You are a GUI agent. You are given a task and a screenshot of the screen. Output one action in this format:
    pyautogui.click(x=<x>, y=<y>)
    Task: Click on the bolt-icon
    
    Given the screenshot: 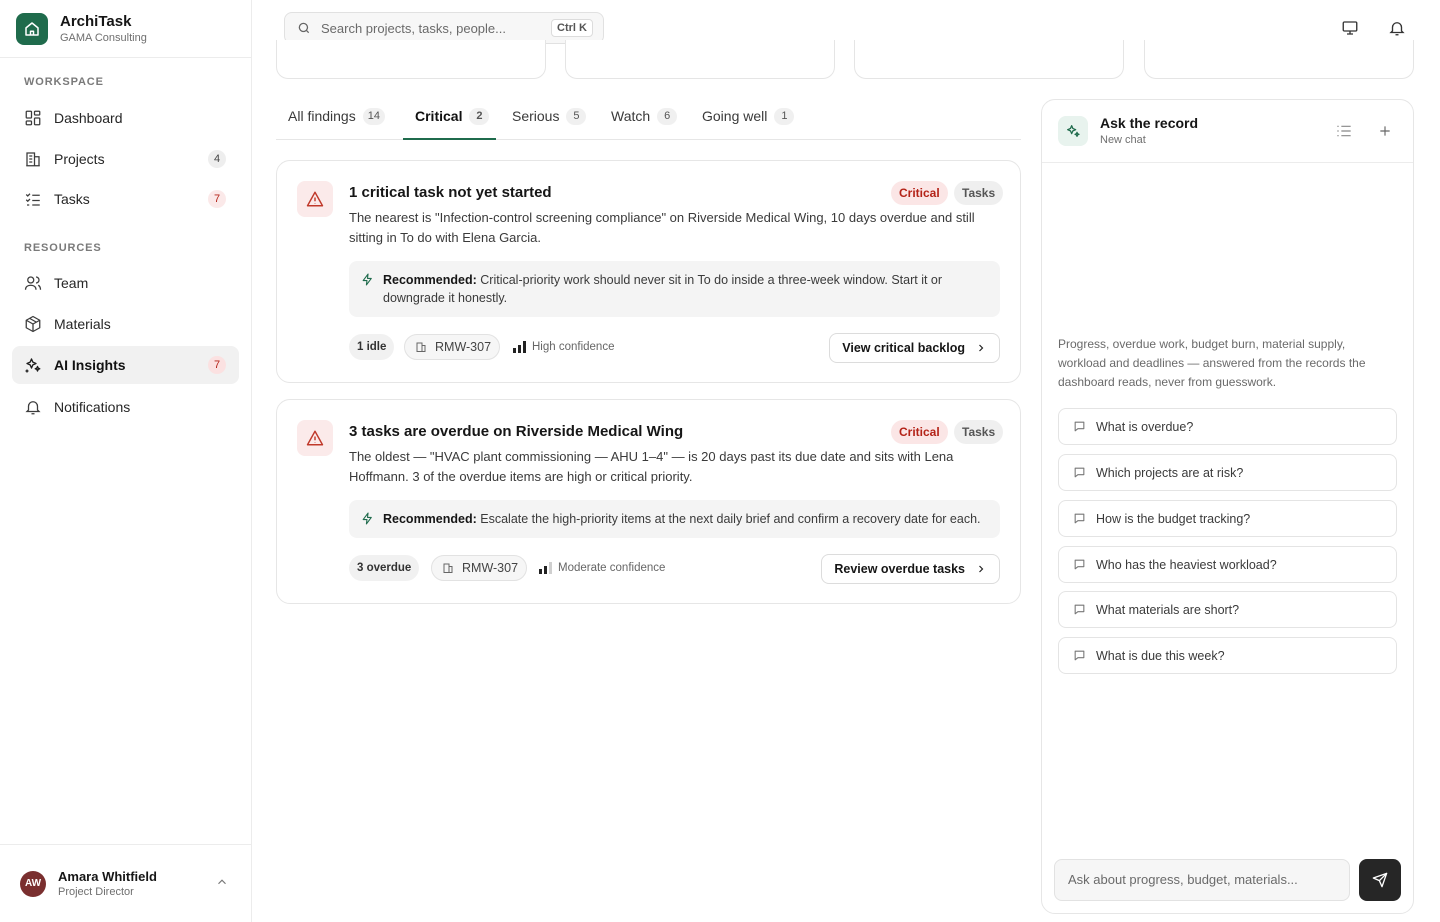 What is the action you would take?
    pyautogui.click(x=367, y=279)
    